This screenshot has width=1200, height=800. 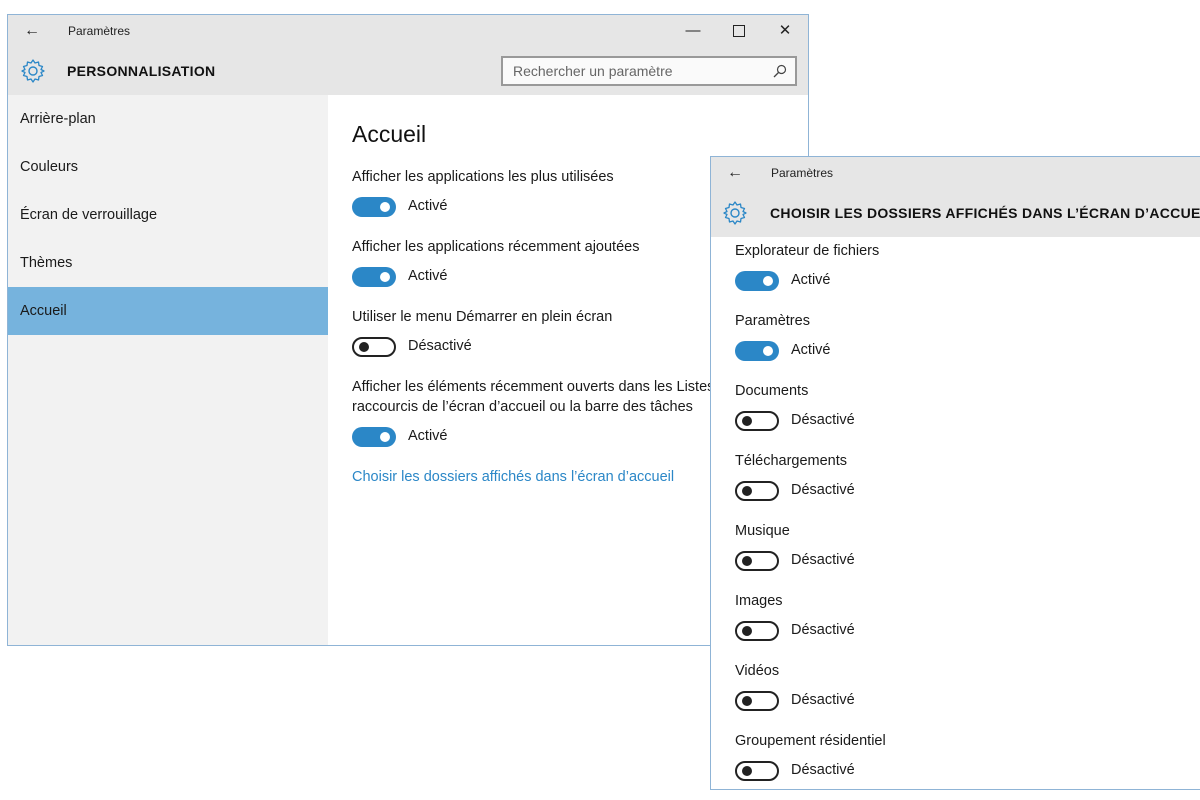 I want to click on folder-label: Paramètres, so click(x=772, y=321).